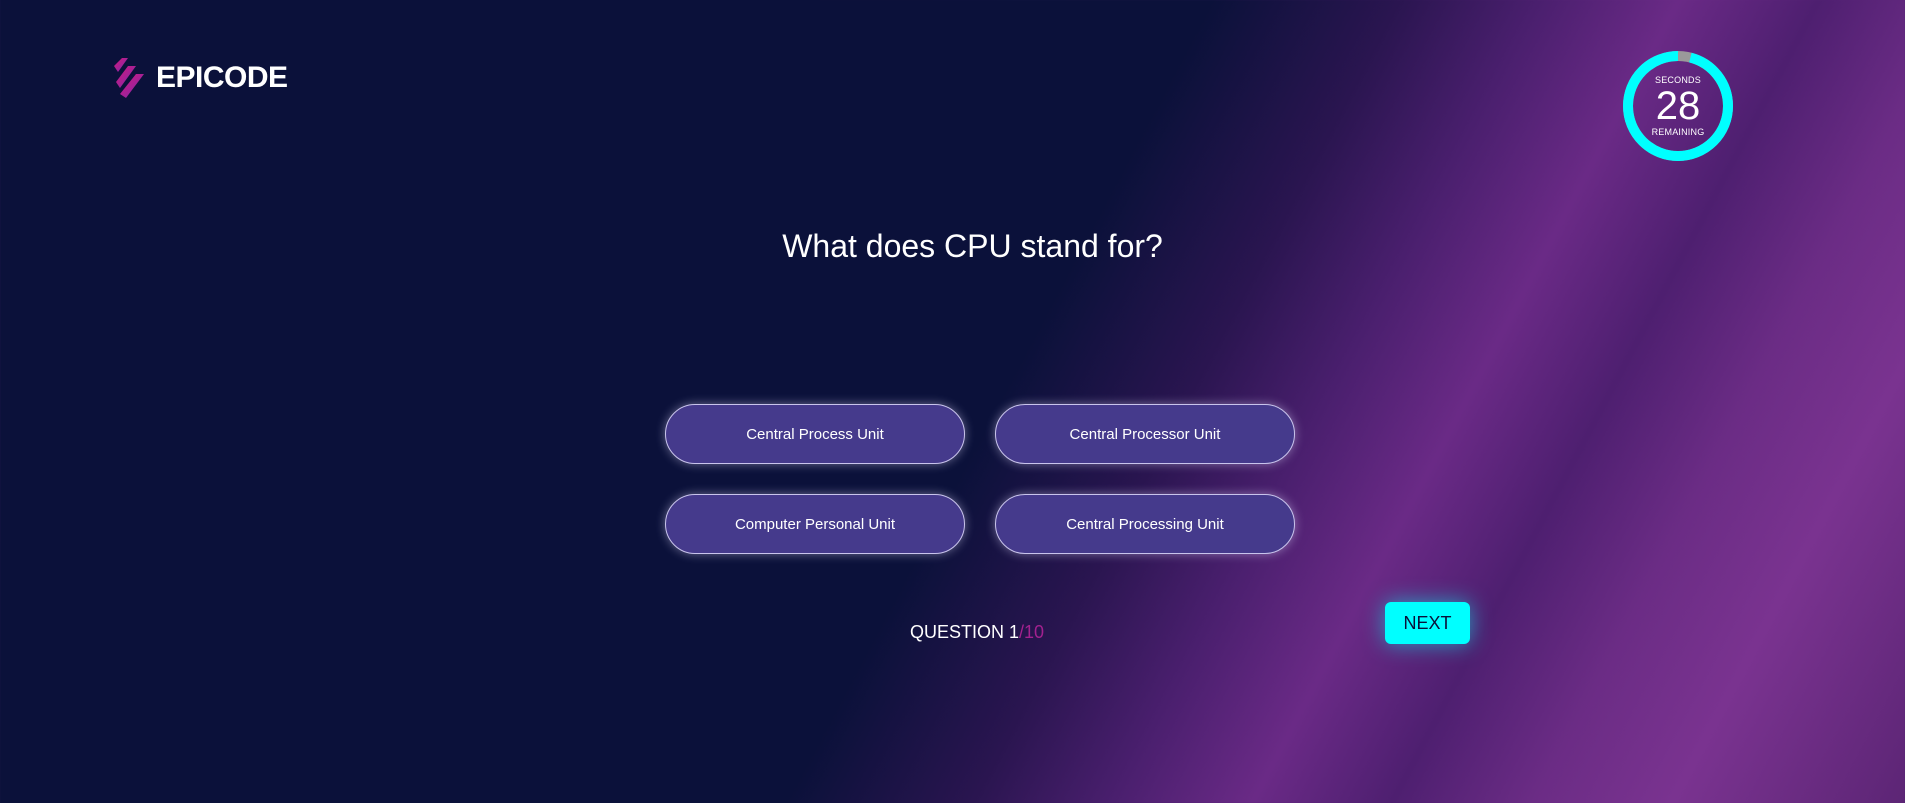 This screenshot has width=1905, height=803. I want to click on question-title: What does CPU stand for?, so click(972, 246).